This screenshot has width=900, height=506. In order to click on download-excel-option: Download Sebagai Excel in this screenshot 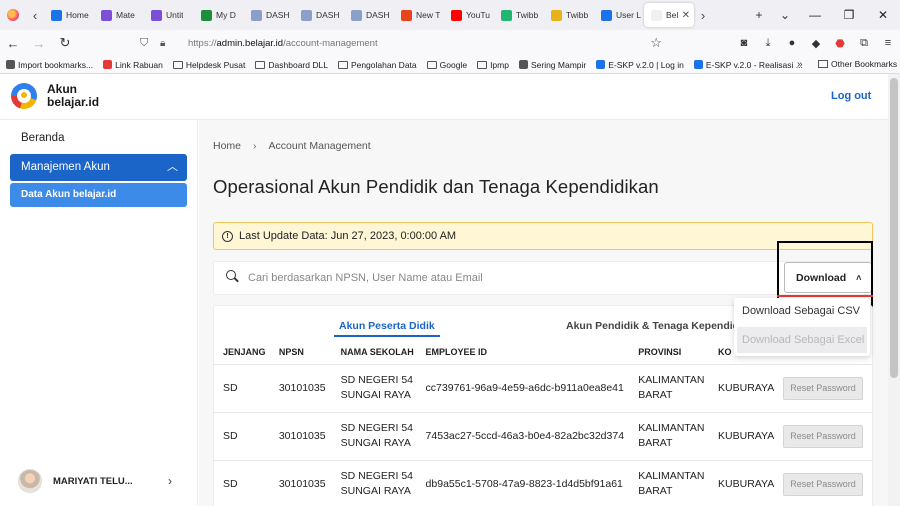, I will do `click(802, 340)`.